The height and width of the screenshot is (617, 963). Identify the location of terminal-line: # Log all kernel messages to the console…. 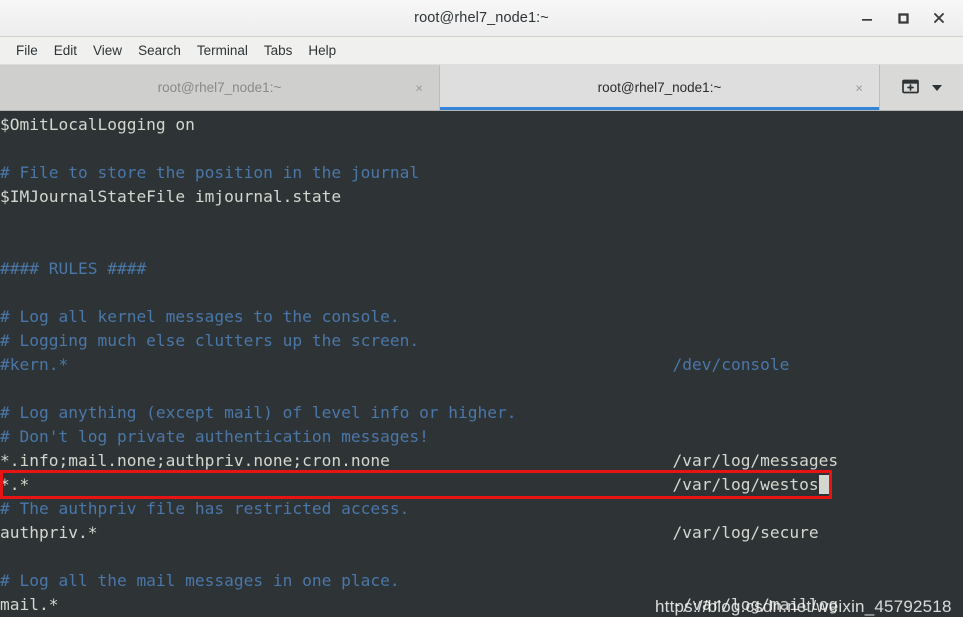
(481, 317).